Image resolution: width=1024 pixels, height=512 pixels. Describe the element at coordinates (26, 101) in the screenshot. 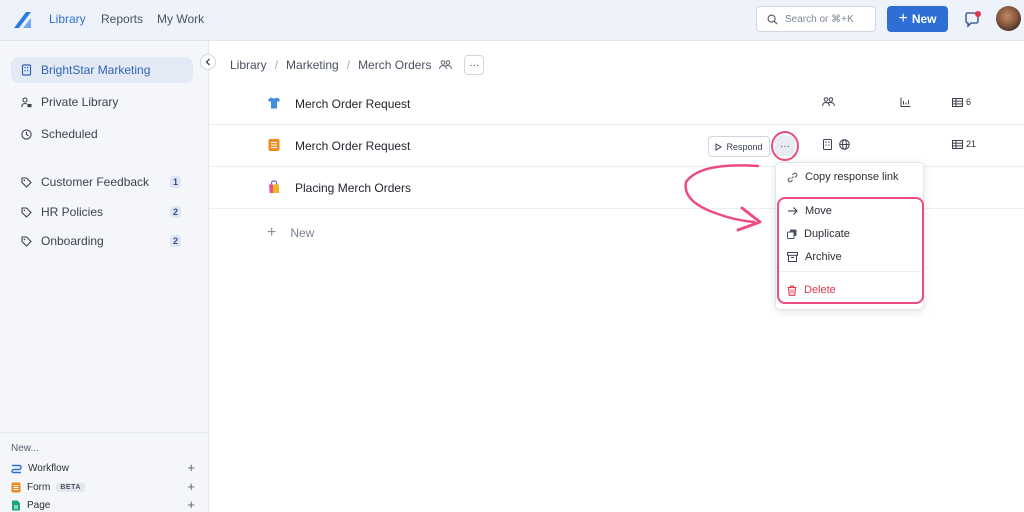

I see `person-lock-icon` at that location.